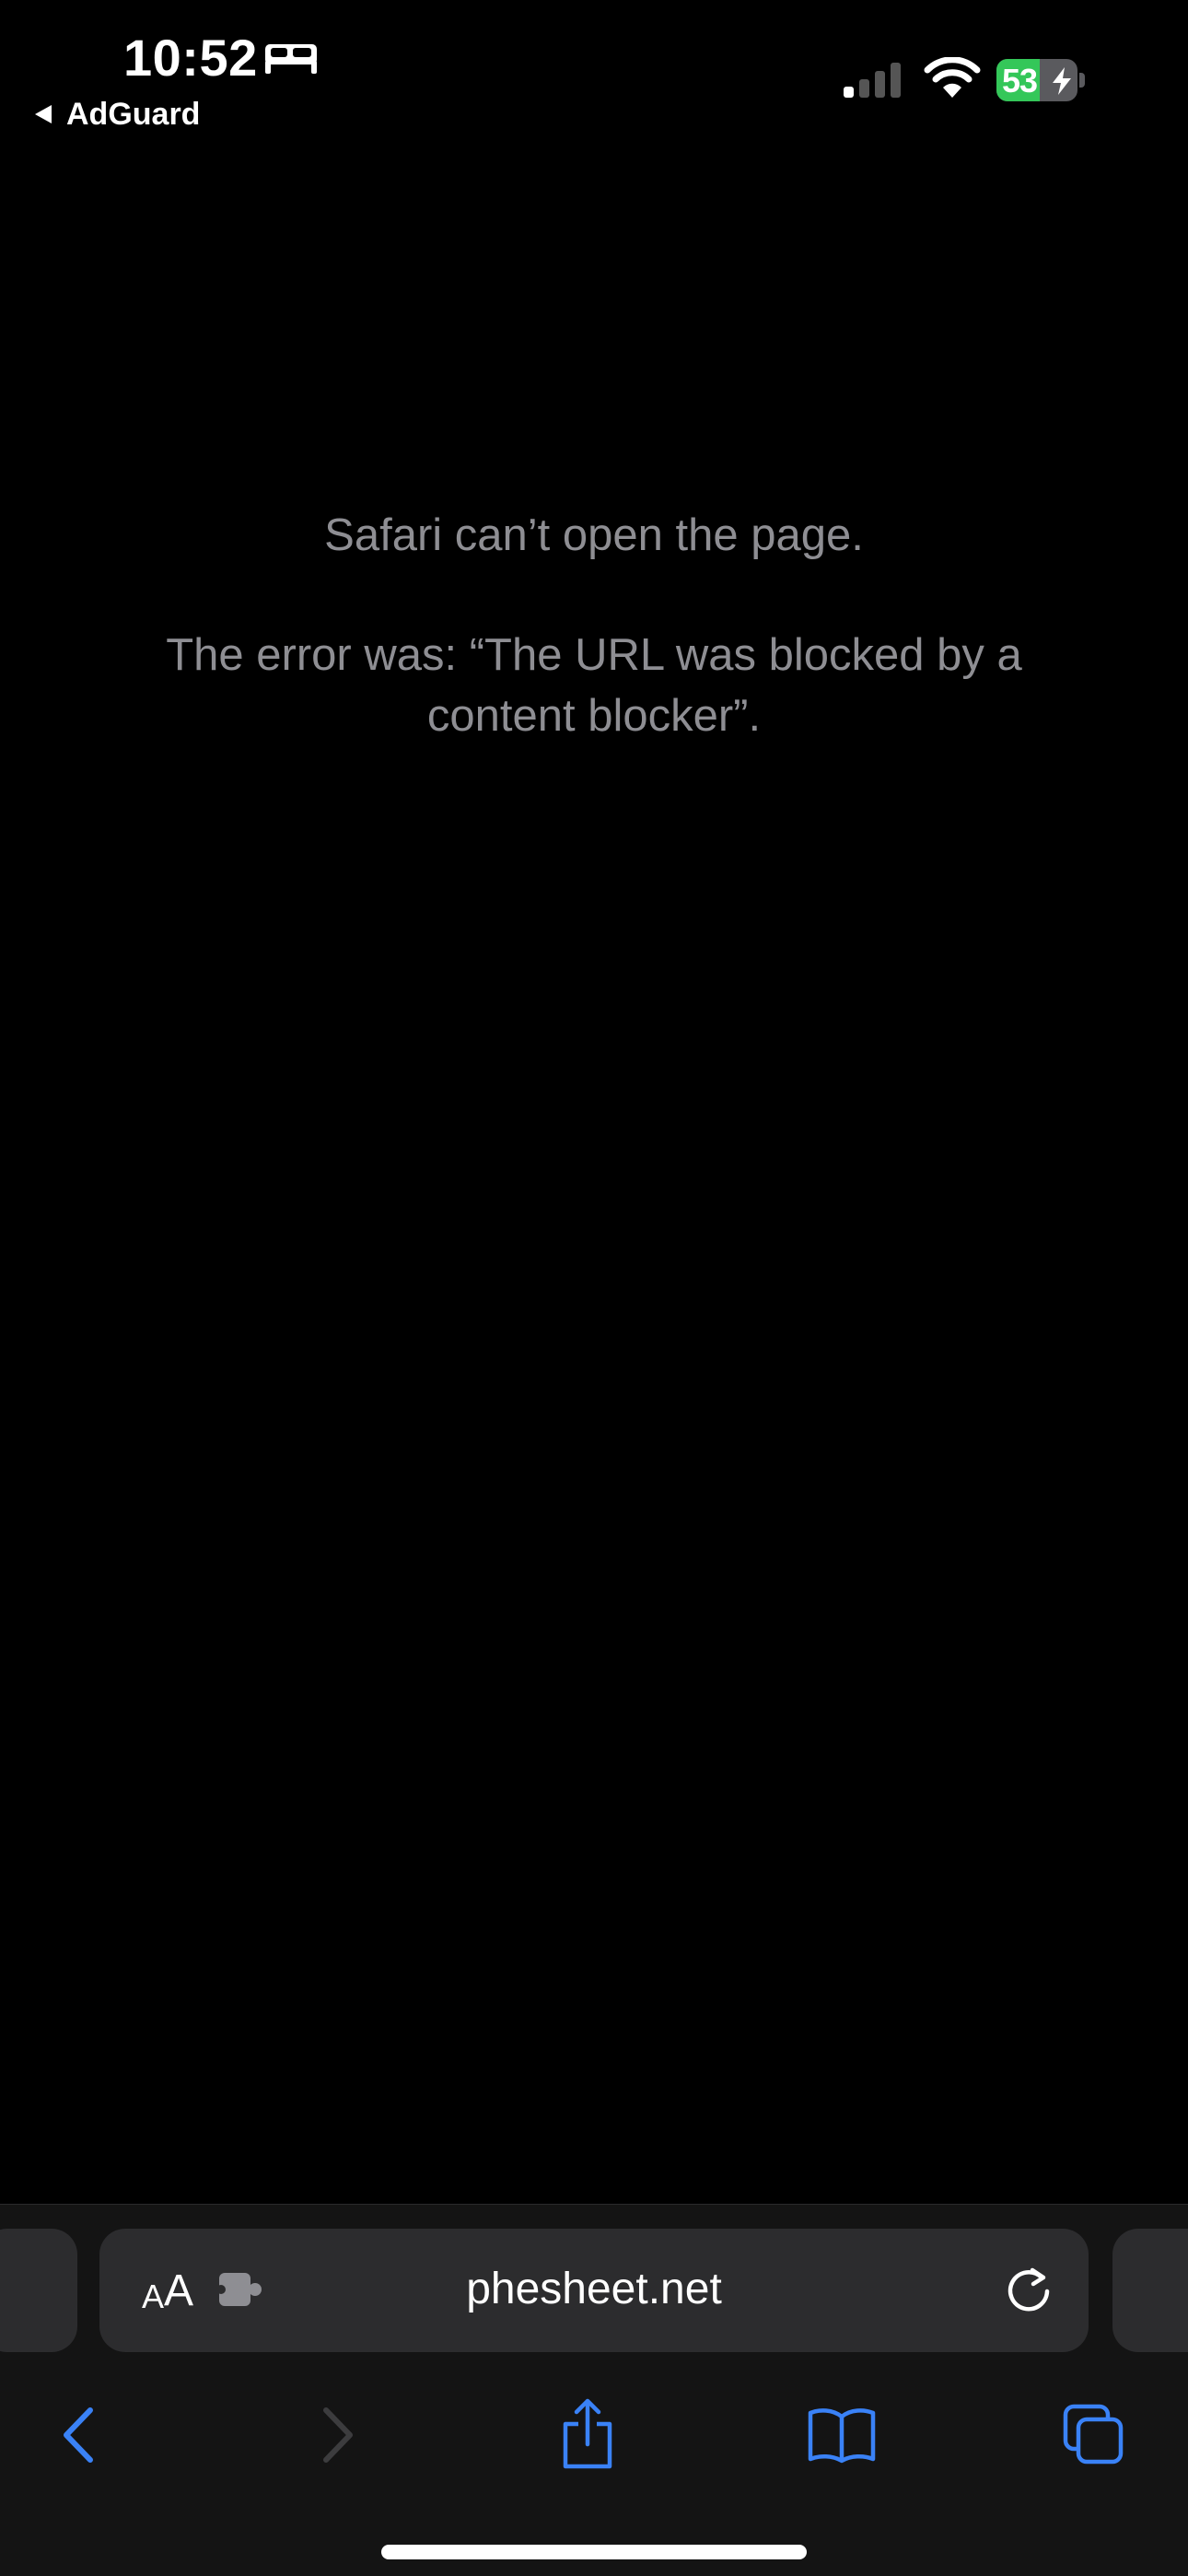 The width and height of the screenshot is (1188, 2576). Describe the element at coordinates (291, 59) in the screenshot. I see `bed-icon` at that location.